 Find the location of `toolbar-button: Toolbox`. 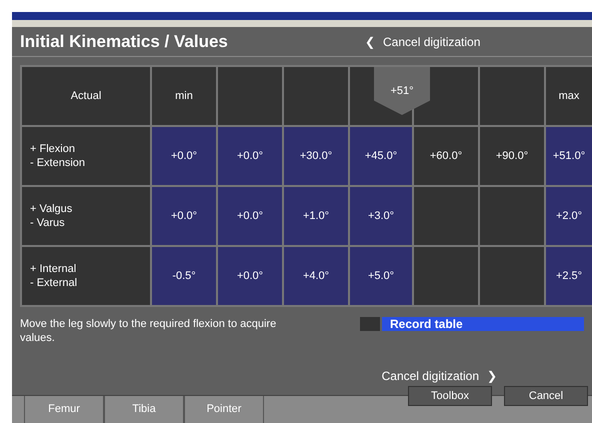

toolbar-button: Toolbox is located at coordinates (450, 396).